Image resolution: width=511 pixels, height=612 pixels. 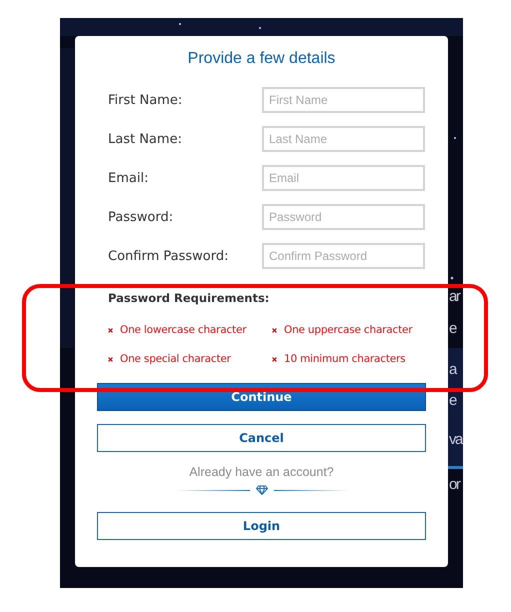 What do you see at coordinates (141, 217) in the screenshot?
I see `field-label: Password:` at bounding box center [141, 217].